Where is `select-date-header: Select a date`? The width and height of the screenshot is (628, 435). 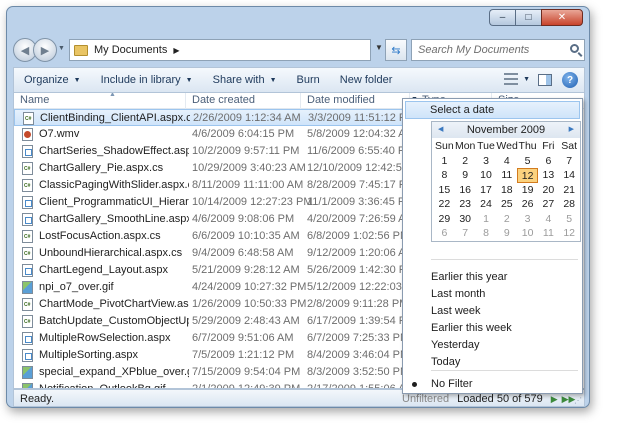 select-date-header: Select a date is located at coordinates (492, 110).